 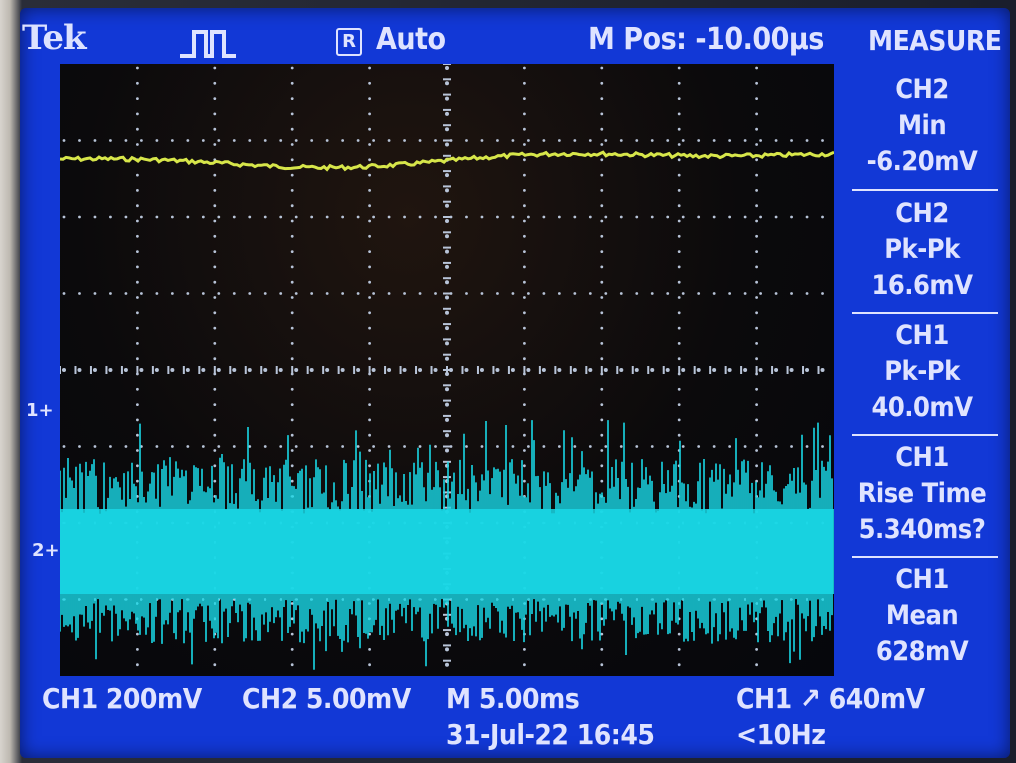 What do you see at coordinates (922, 529) in the screenshot?
I see `measure-value: 5.340ms?` at bounding box center [922, 529].